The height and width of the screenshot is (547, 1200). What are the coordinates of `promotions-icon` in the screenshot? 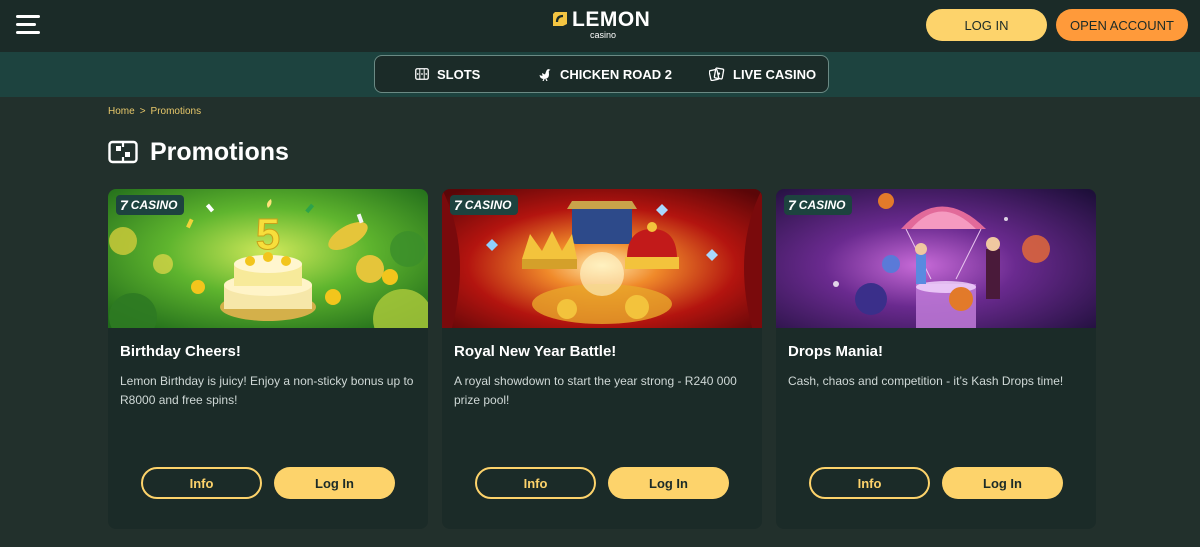 It's located at (123, 152).